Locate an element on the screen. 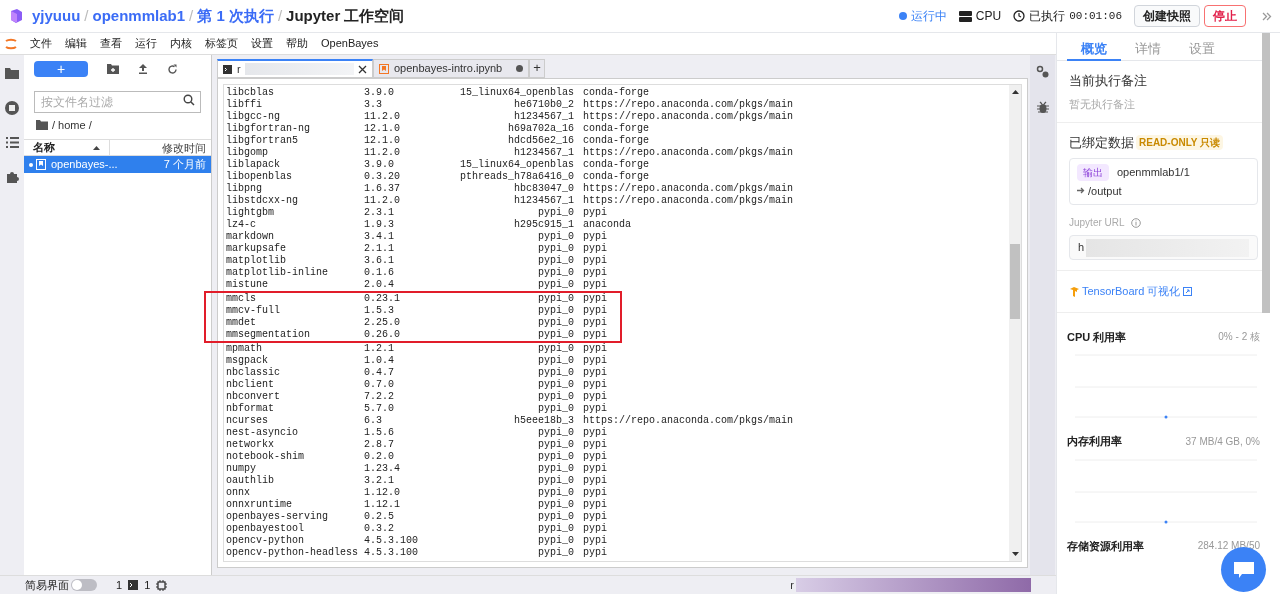  package-name: libopenblas is located at coordinates (259, 177).